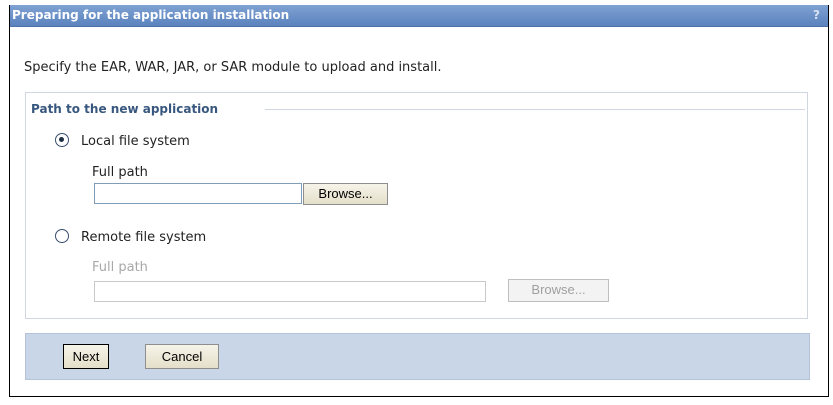 Image resolution: width=833 pixels, height=405 pixels. I want to click on path-legend: Path to the new application, so click(128, 109).